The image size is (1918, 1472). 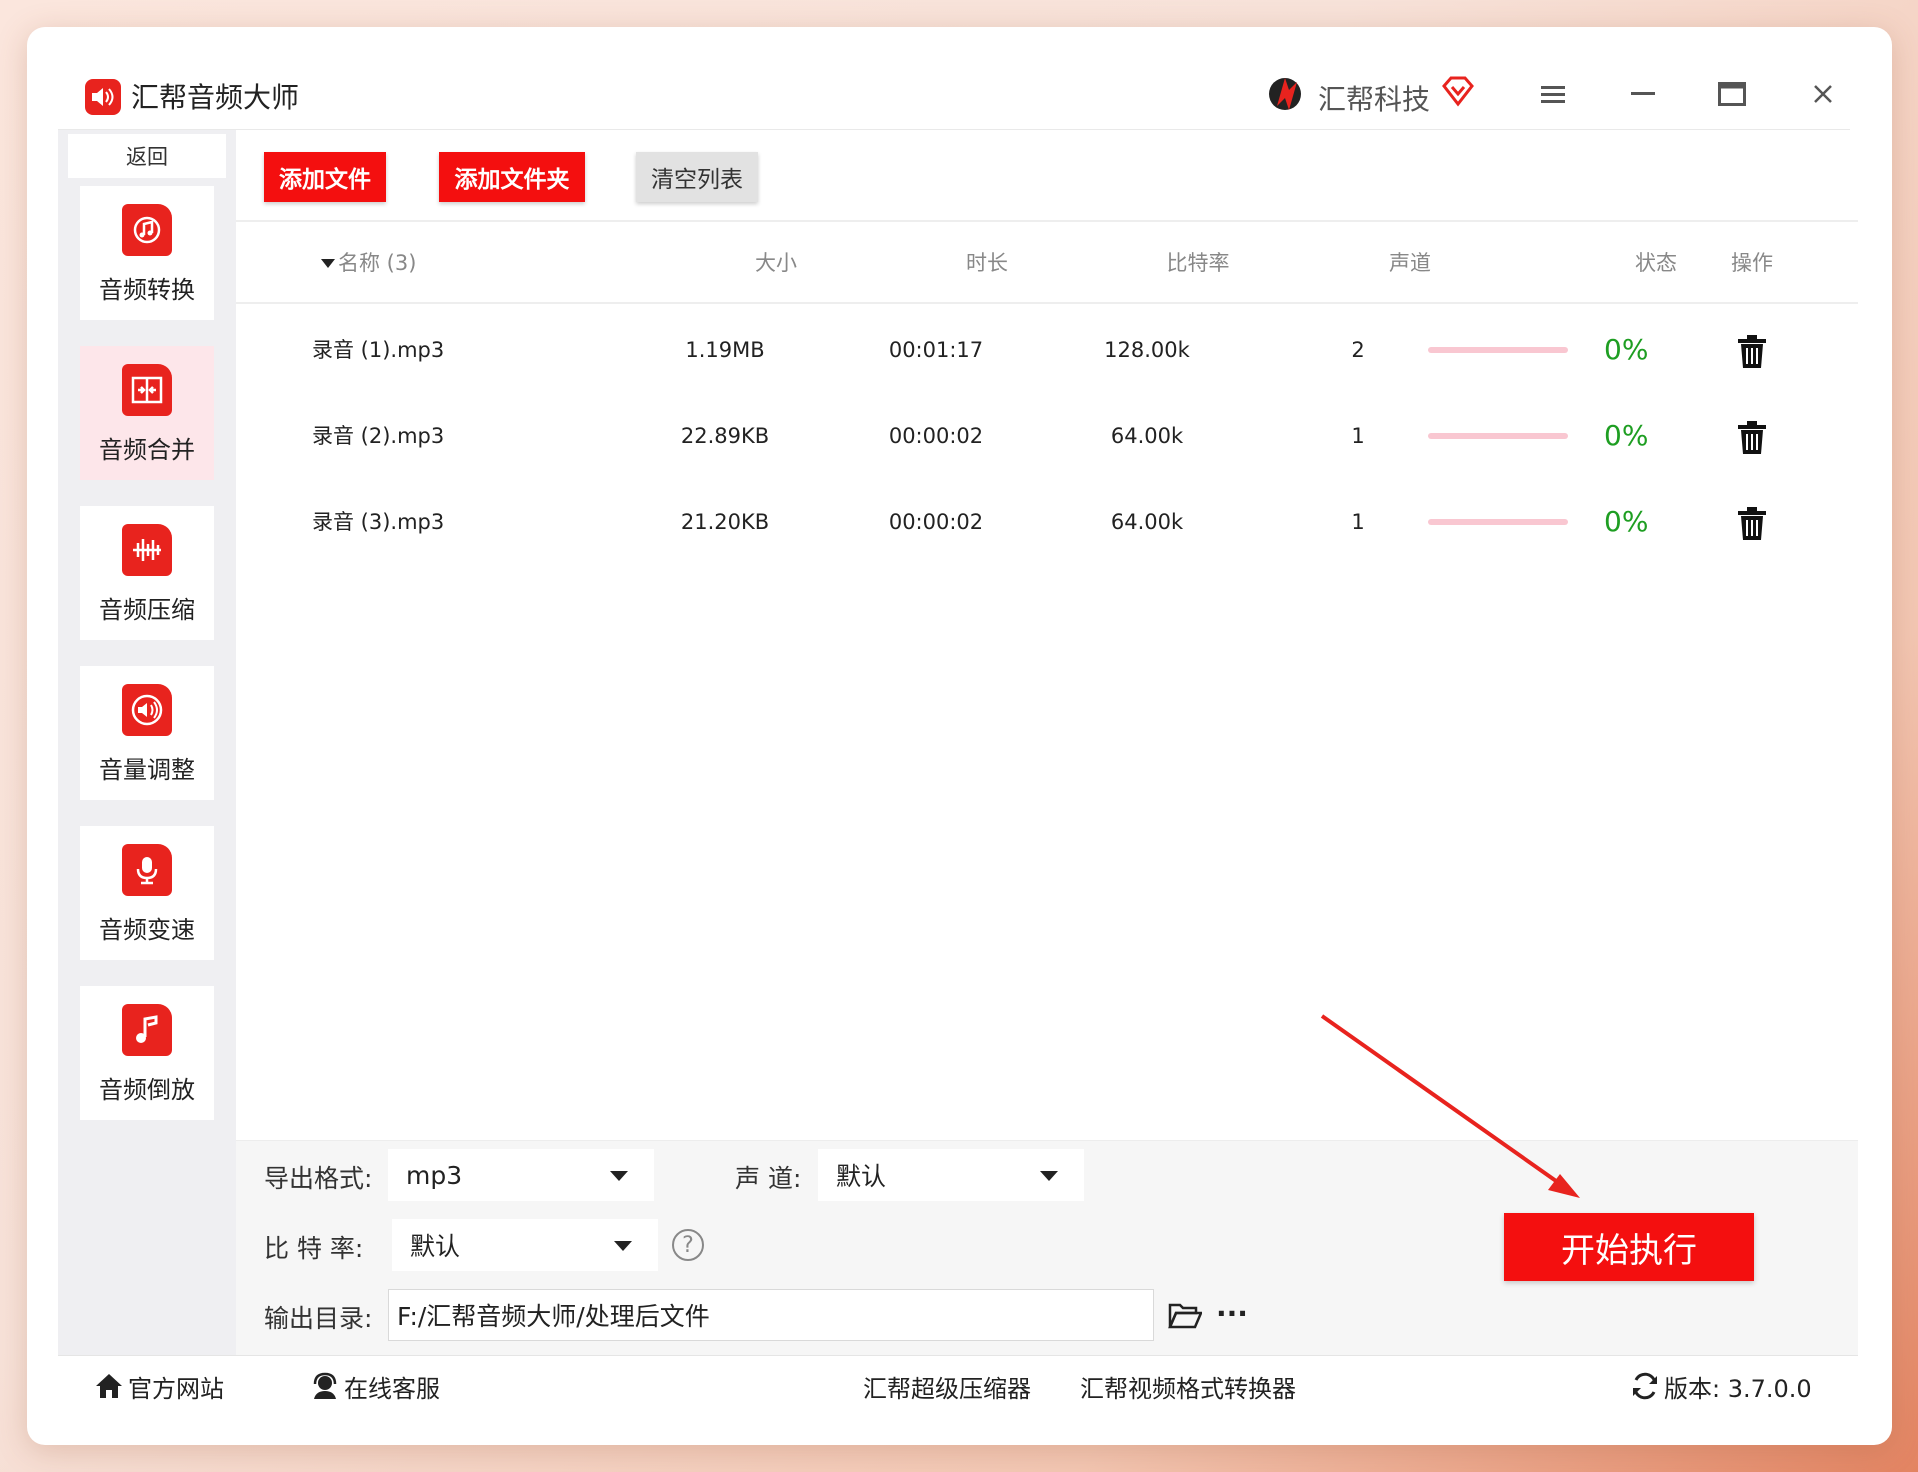 I want to click on channel-select: 默认, so click(x=951, y=1175).